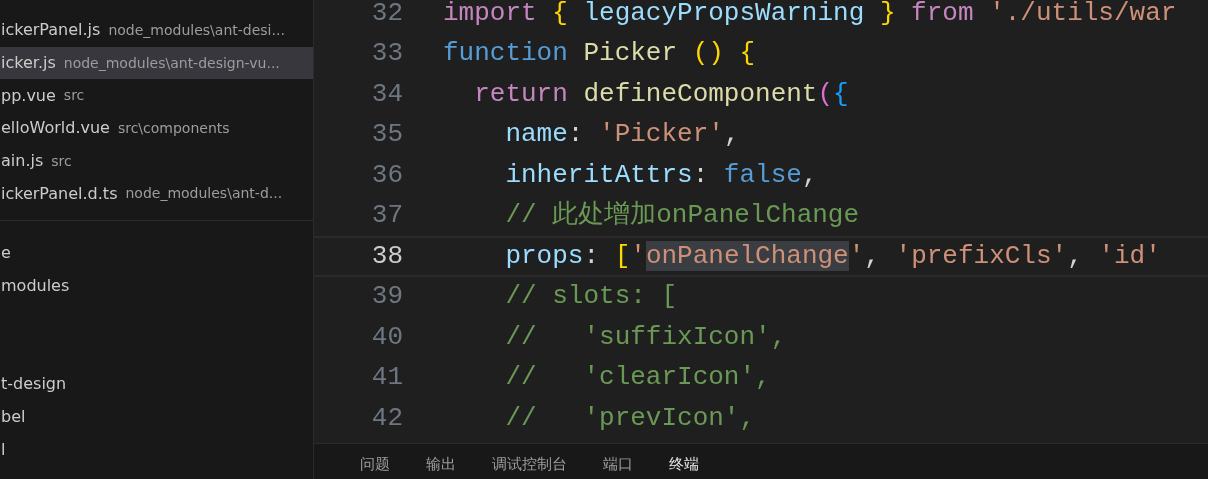 Image resolution: width=1208 pixels, height=479 pixels. What do you see at coordinates (156, 286) in the screenshot?
I see `tree-item: modules` at bounding box center [156, 286].